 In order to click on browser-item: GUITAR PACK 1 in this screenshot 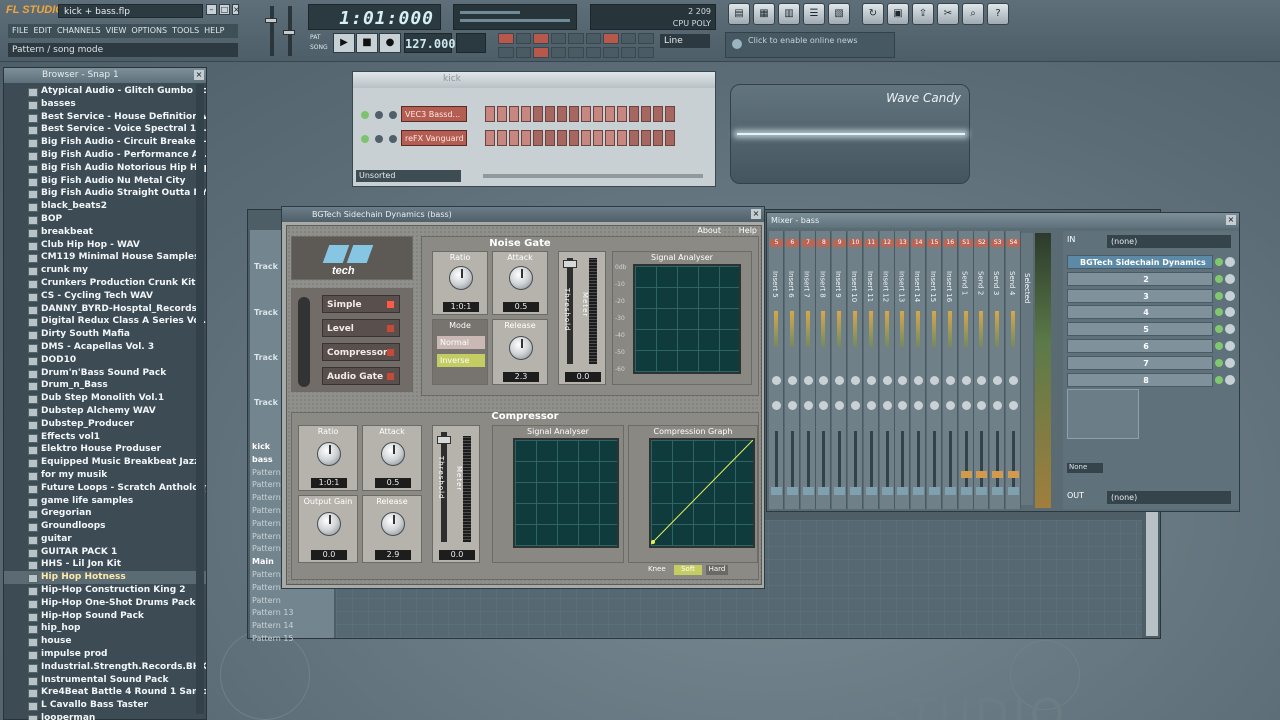, I will do `click(105, 552)`.